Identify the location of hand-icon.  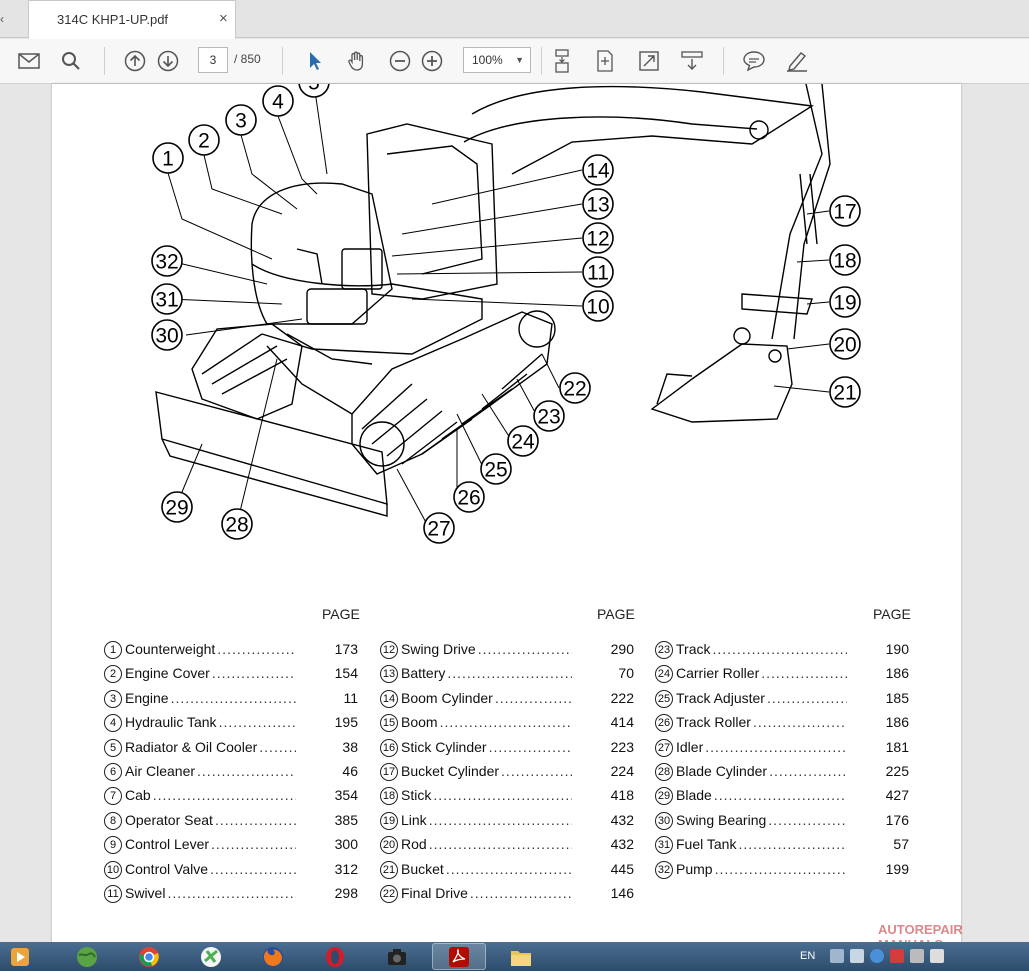
(357, 61).